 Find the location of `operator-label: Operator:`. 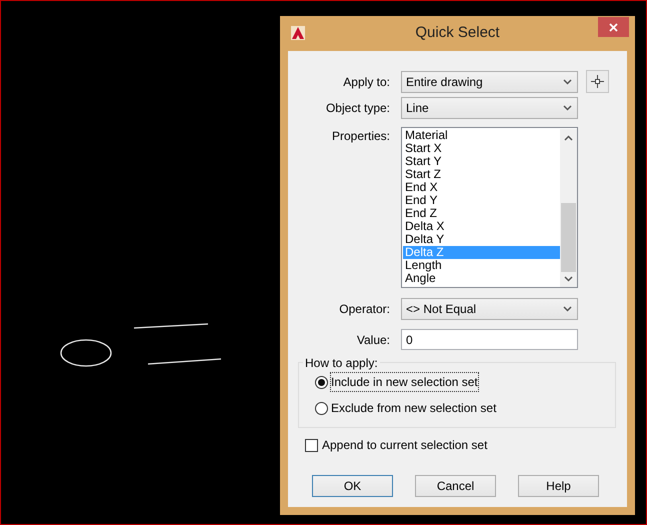

operator-label: Operator: is located at coordinates (364, 309).